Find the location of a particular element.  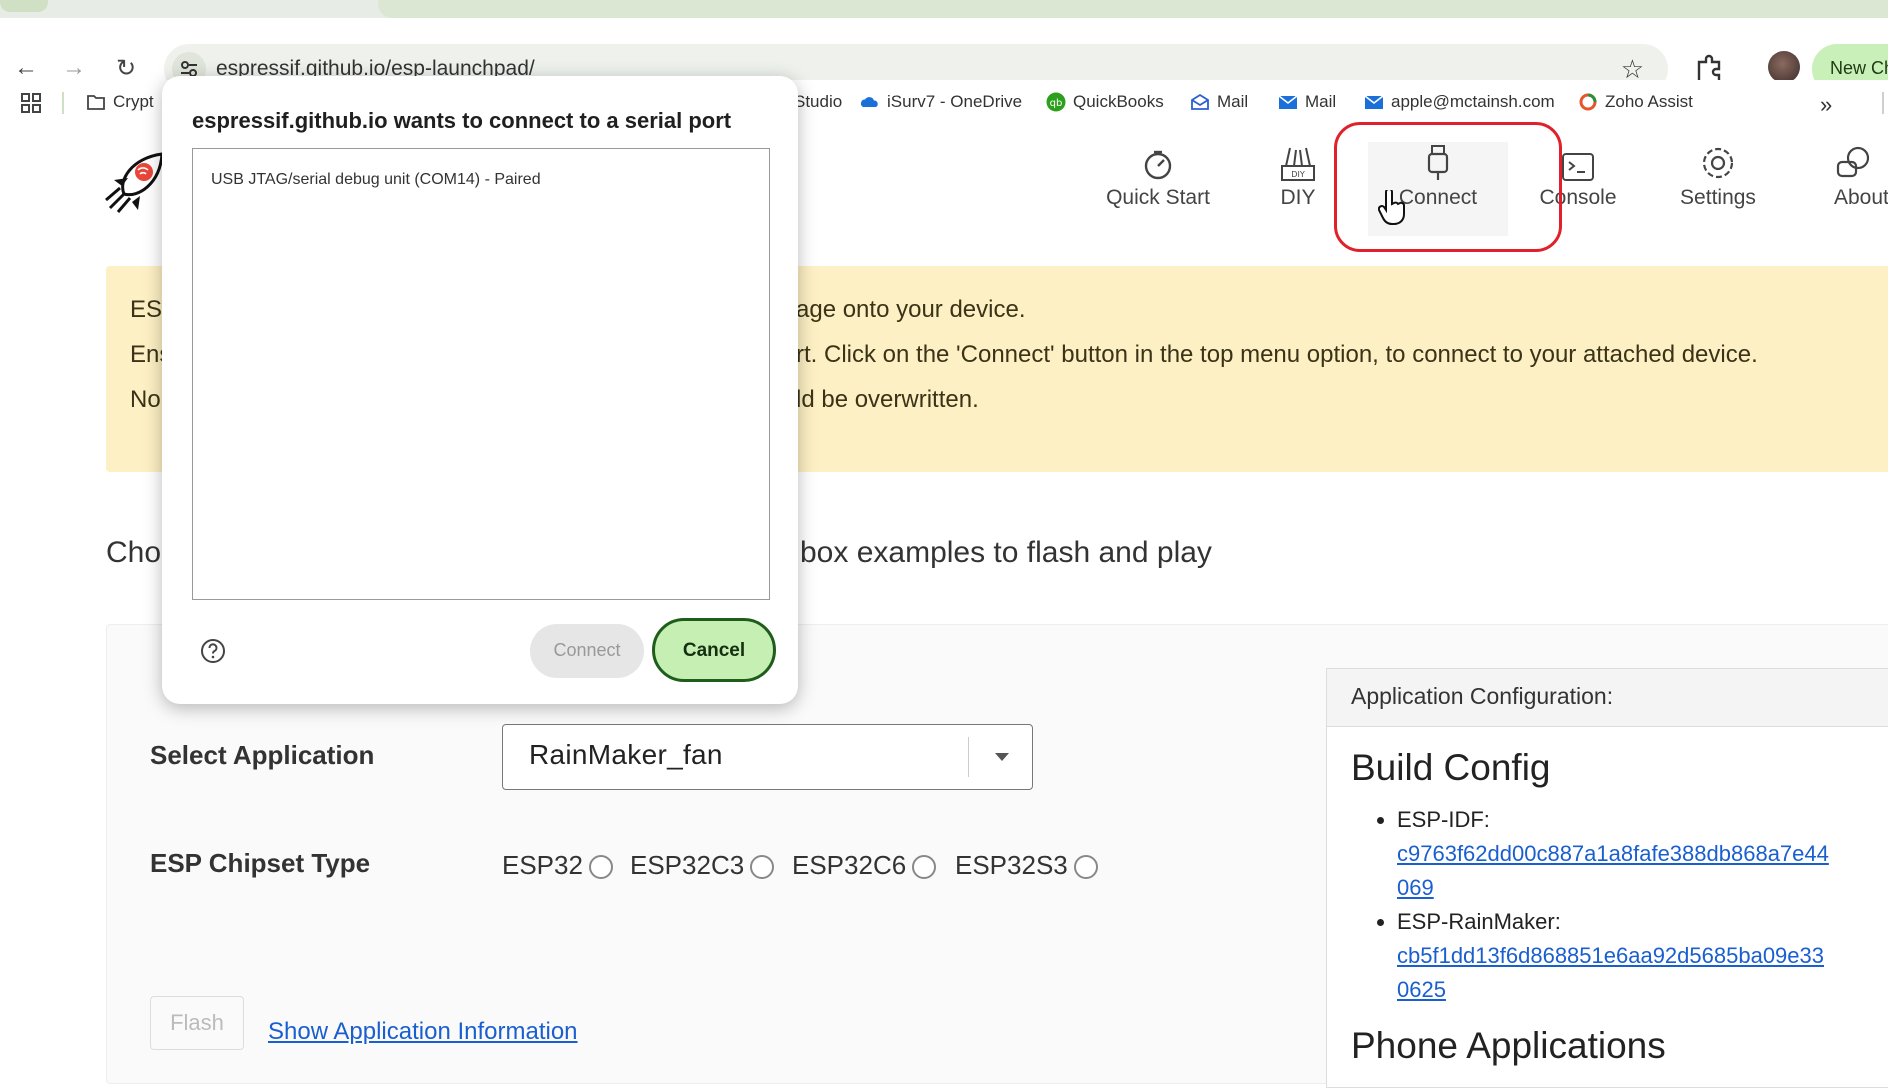

notice-line-1-right: age onto your device. is located at coordinates (911, 309).